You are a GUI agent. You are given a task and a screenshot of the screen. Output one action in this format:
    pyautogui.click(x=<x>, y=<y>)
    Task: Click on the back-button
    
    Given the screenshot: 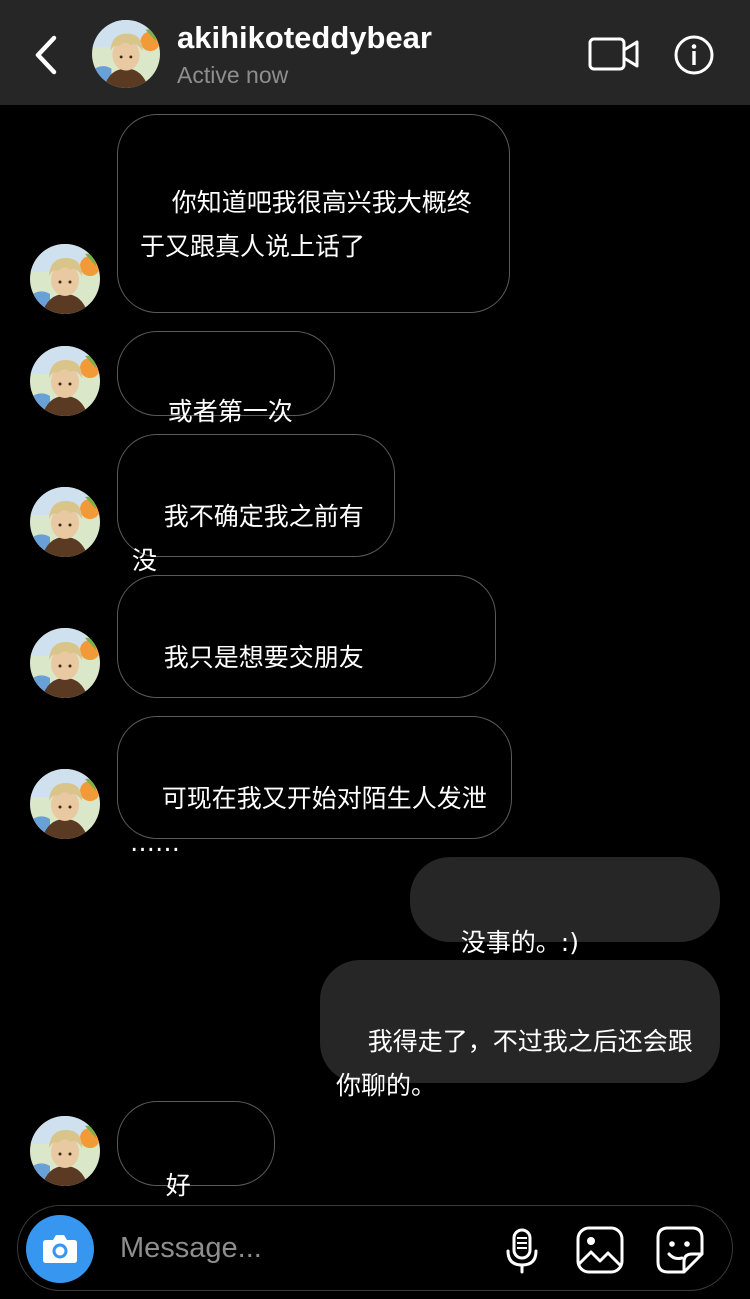 What is the action you would take?
    pyautogui.click(x=46, y=55)
    